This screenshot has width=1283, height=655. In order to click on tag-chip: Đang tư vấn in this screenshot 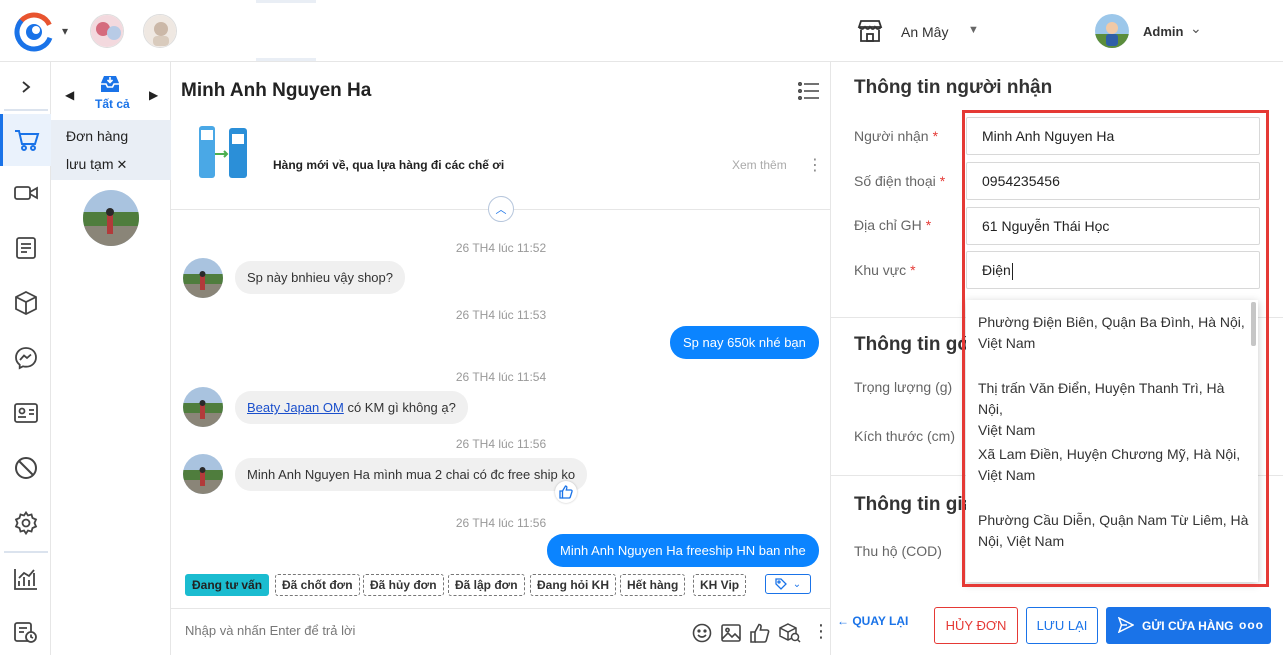, I will do `click(227, 585)`.